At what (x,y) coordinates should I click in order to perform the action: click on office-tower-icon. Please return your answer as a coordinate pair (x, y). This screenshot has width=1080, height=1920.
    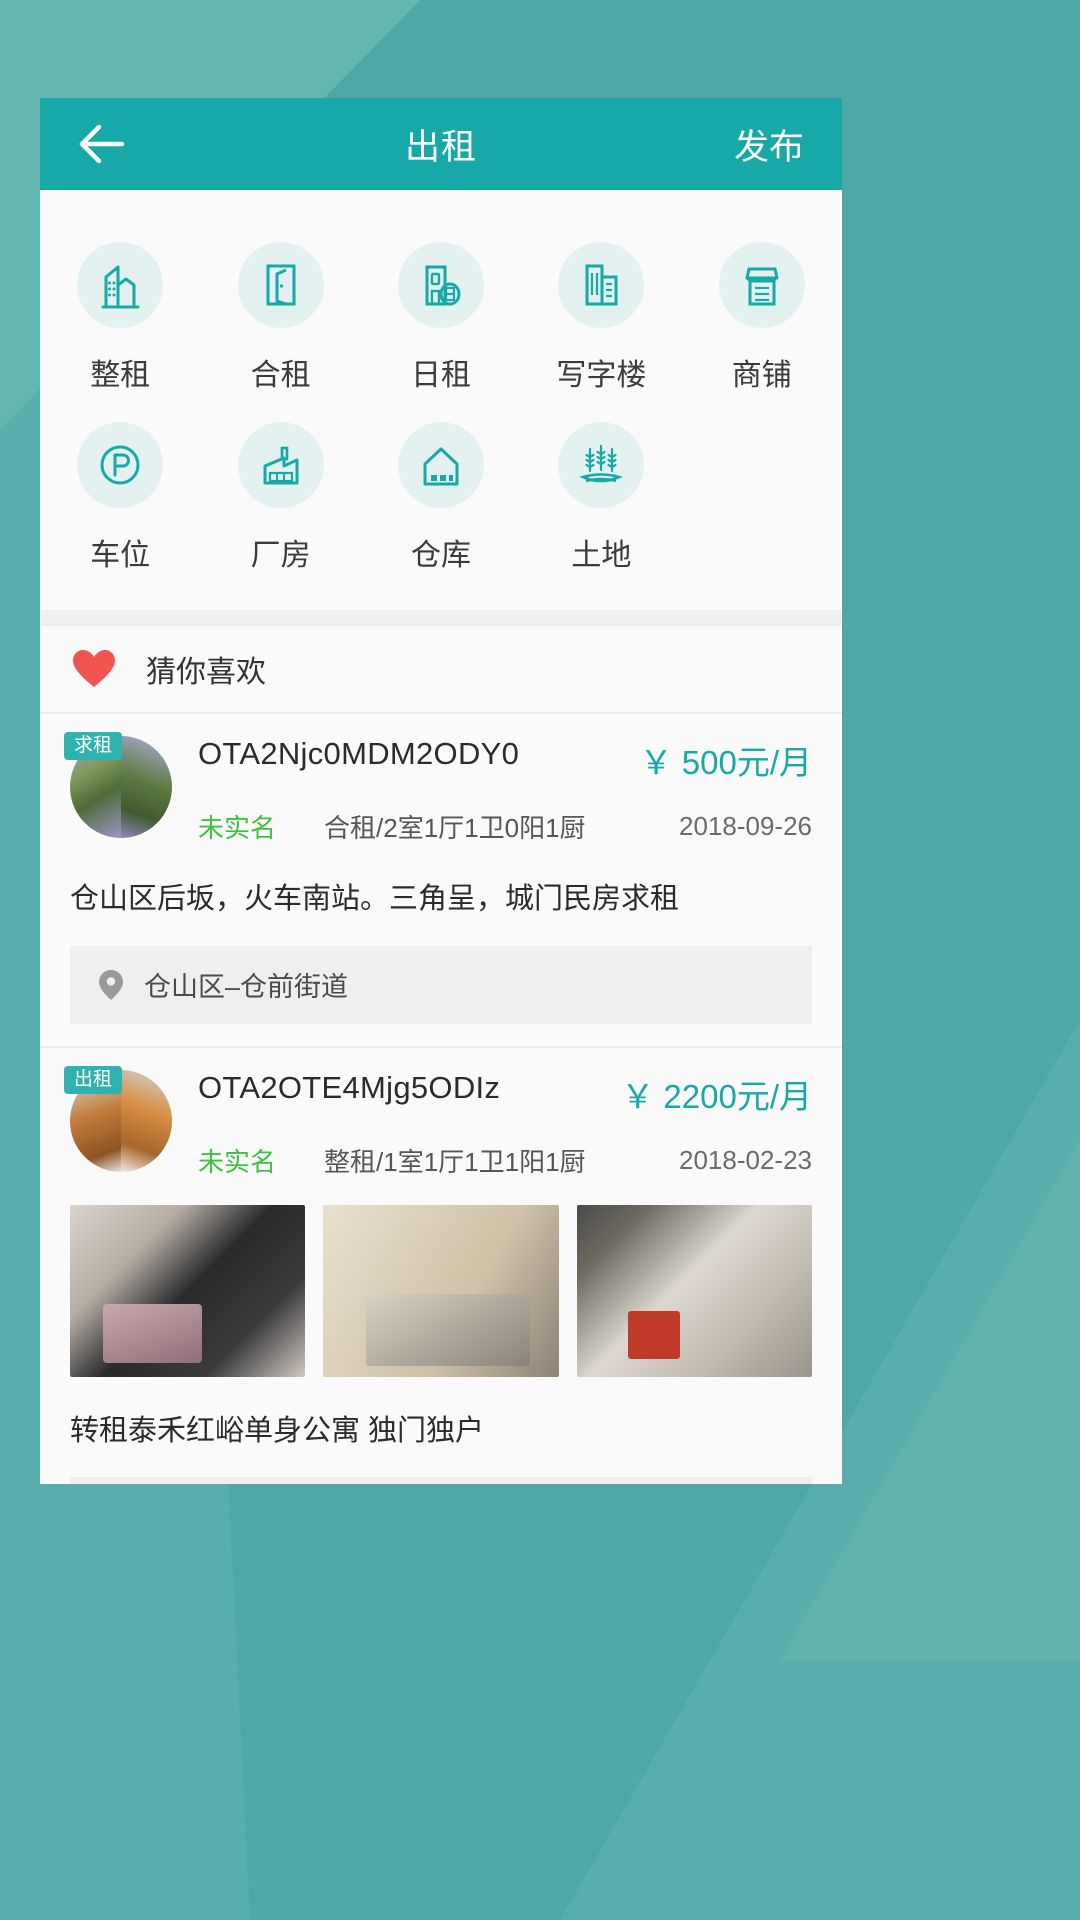
    Looking at the image, I should click on (601, 285).